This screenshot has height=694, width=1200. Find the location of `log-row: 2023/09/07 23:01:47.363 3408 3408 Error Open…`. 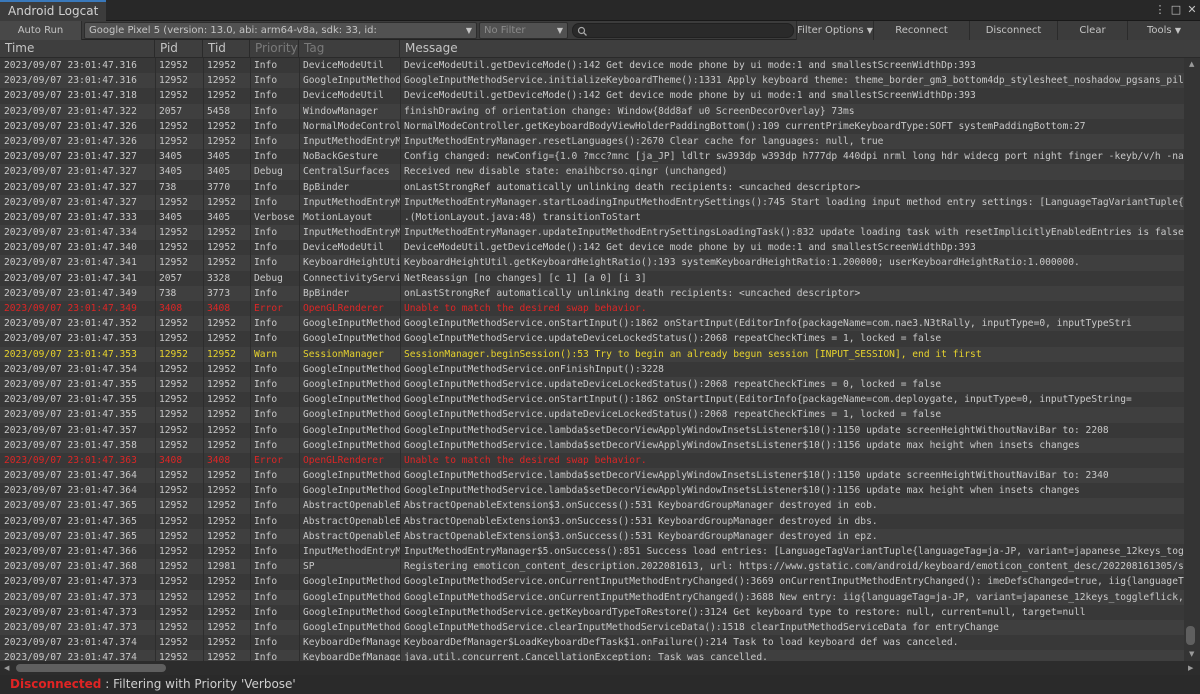

log-row: 2023/09/07 23:01:47.363 3408 3408 Error Open… is located at coordinates (592, 460).